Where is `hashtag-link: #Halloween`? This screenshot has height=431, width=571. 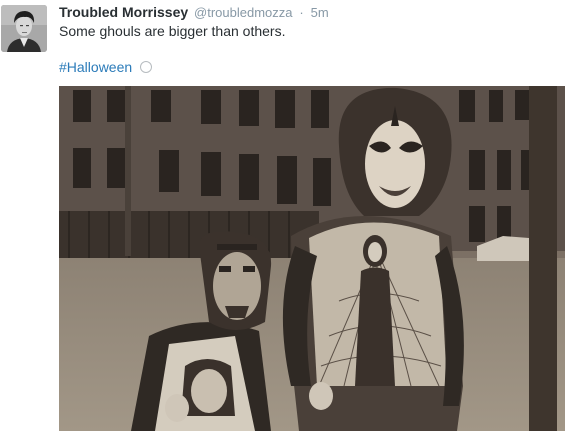 hashtag-link: #Halloween is located at coordinates (95, 67).